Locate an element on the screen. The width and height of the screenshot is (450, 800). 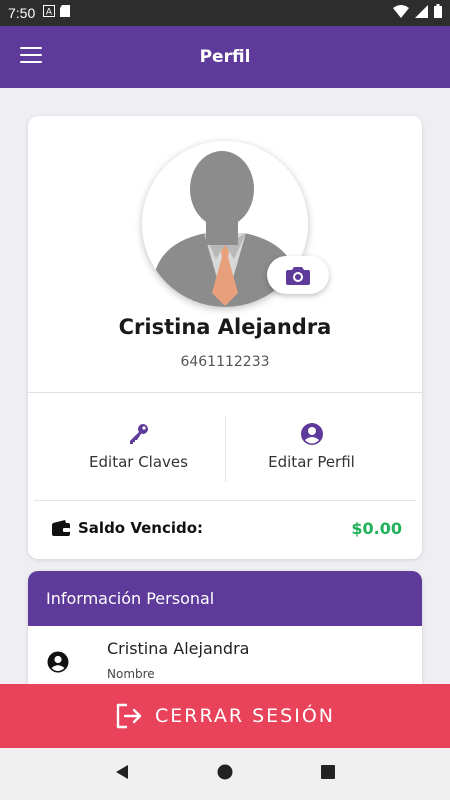
signal-icon is located at coordinates (421, 13).